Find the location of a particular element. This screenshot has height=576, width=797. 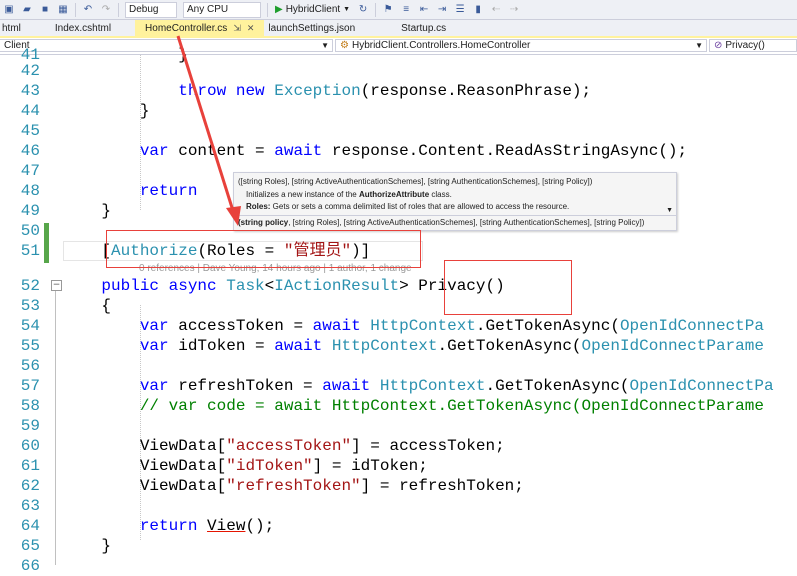

line-number: 48 is located at coordinates (30, 191).